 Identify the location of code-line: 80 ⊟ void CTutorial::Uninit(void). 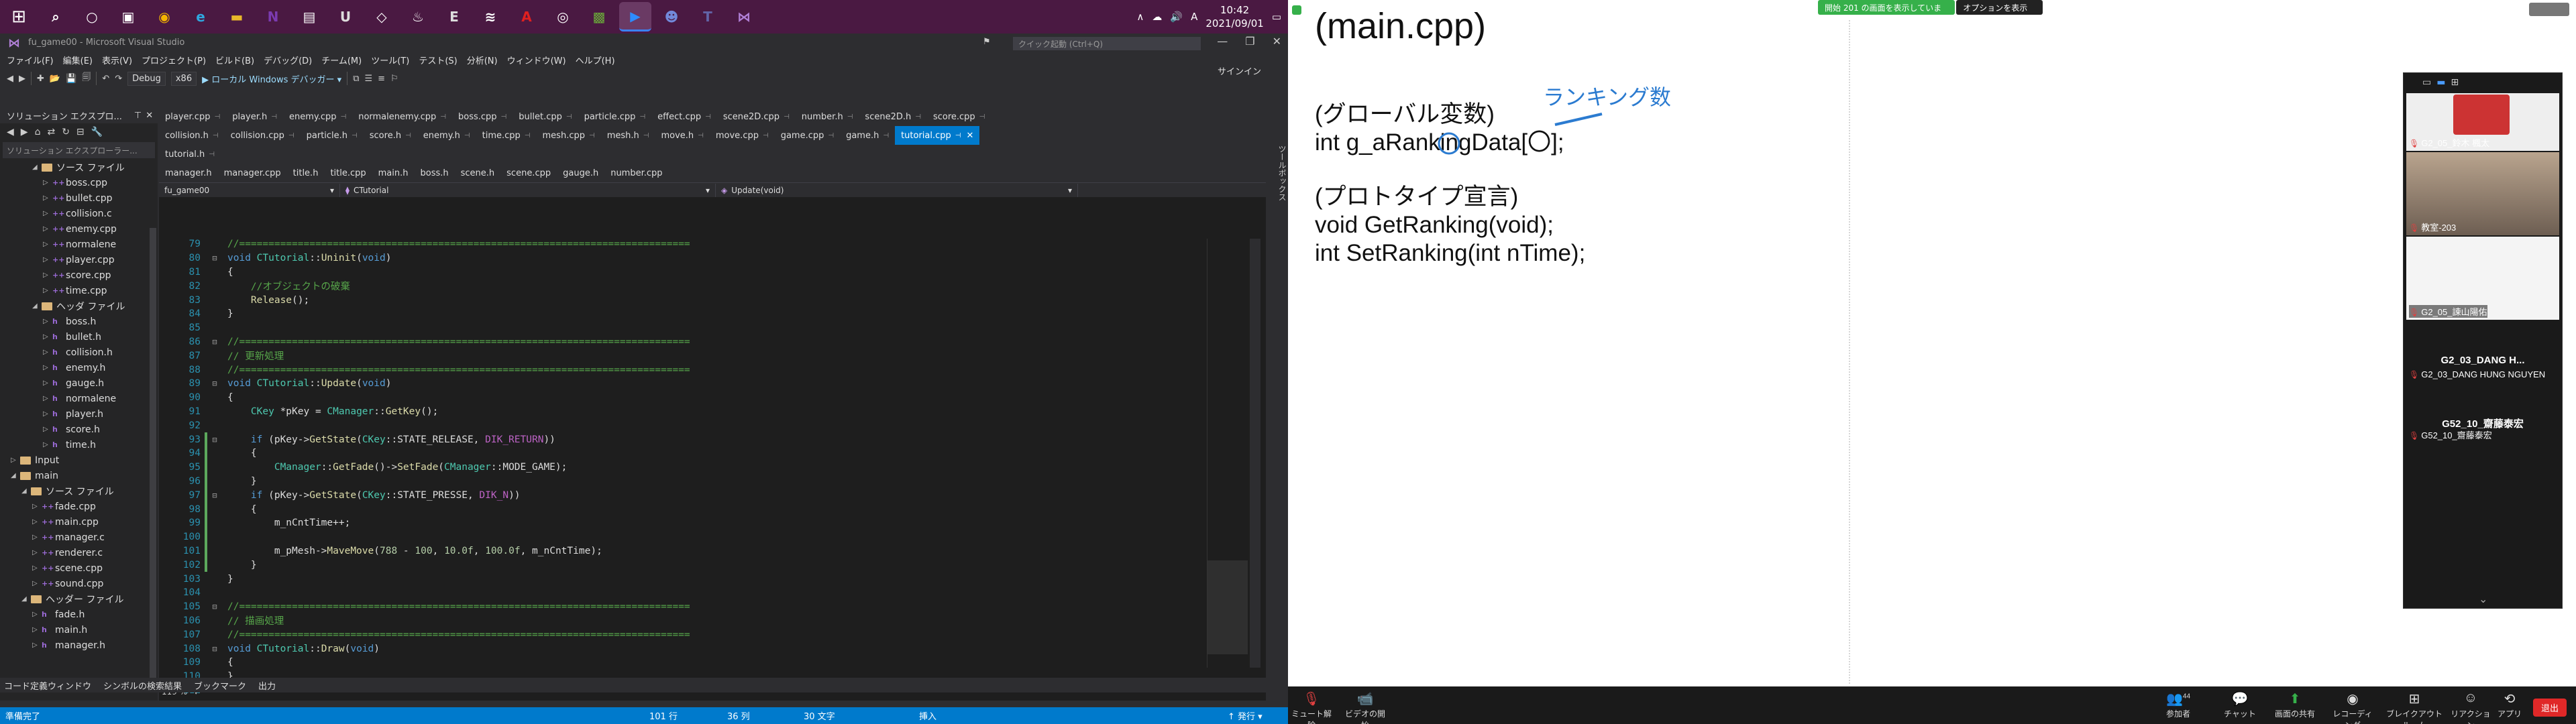
(692, 258).